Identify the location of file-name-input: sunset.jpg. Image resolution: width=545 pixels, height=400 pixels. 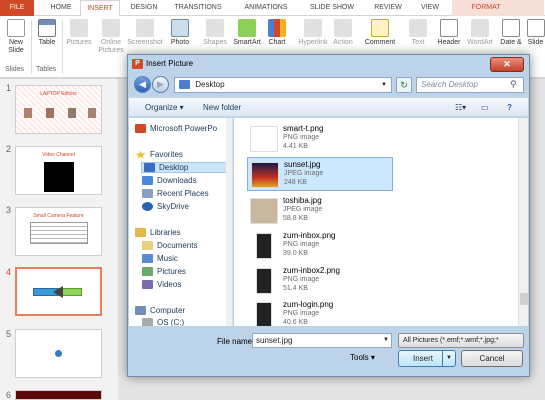
(322, 340).